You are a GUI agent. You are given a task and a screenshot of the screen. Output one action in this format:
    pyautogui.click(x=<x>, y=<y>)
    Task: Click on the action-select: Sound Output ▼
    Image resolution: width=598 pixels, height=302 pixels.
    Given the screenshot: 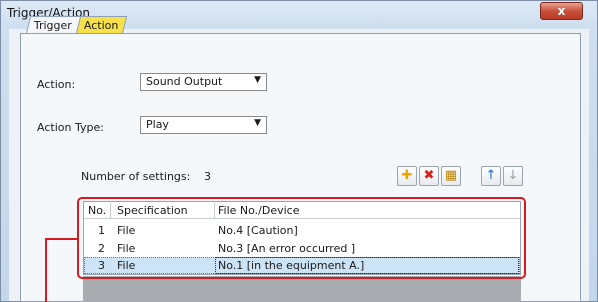 What is the action you would take?
    pyautogui.click(x=203, y=82)
    